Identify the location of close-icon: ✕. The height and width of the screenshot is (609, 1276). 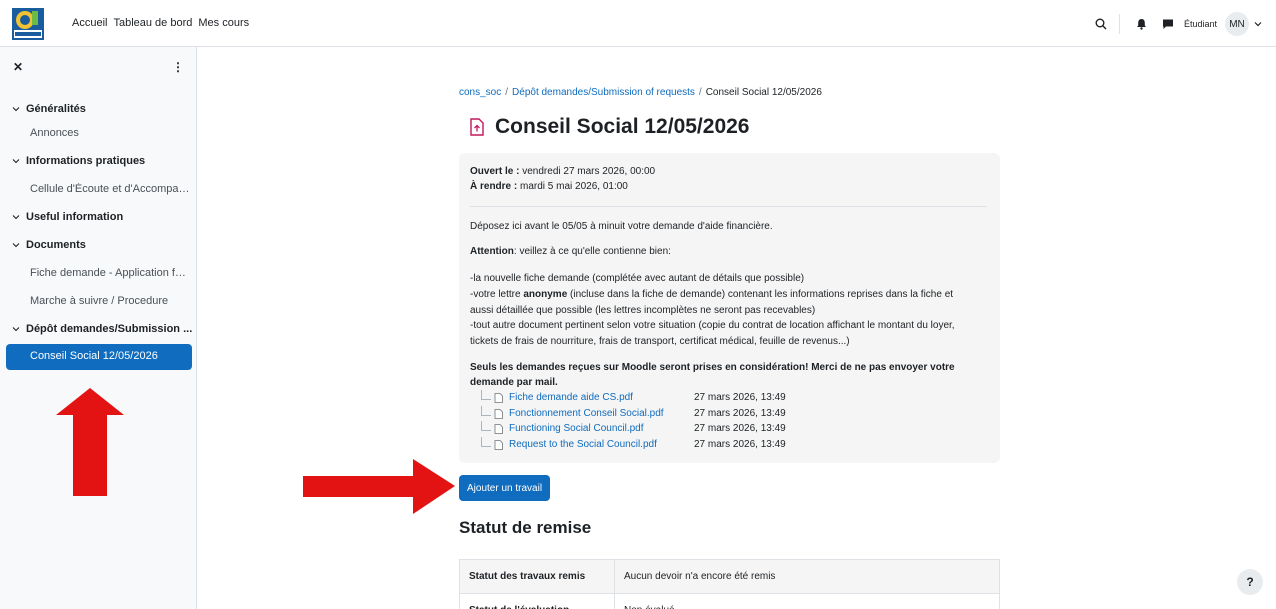
(18, 67).